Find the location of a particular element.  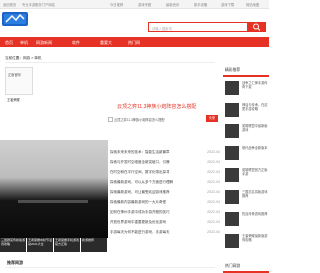

nav-item-important: 重要大 is located at coordinates (106, 43).